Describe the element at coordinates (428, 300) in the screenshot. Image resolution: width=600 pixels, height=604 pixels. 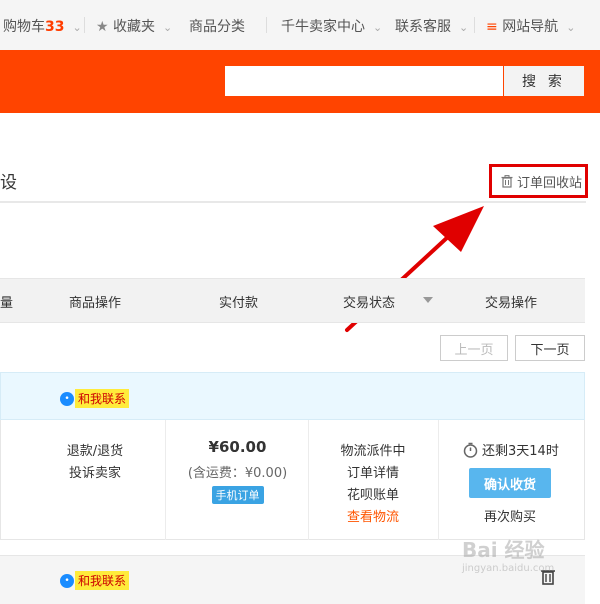
I see `caret-down-icon` at that location.